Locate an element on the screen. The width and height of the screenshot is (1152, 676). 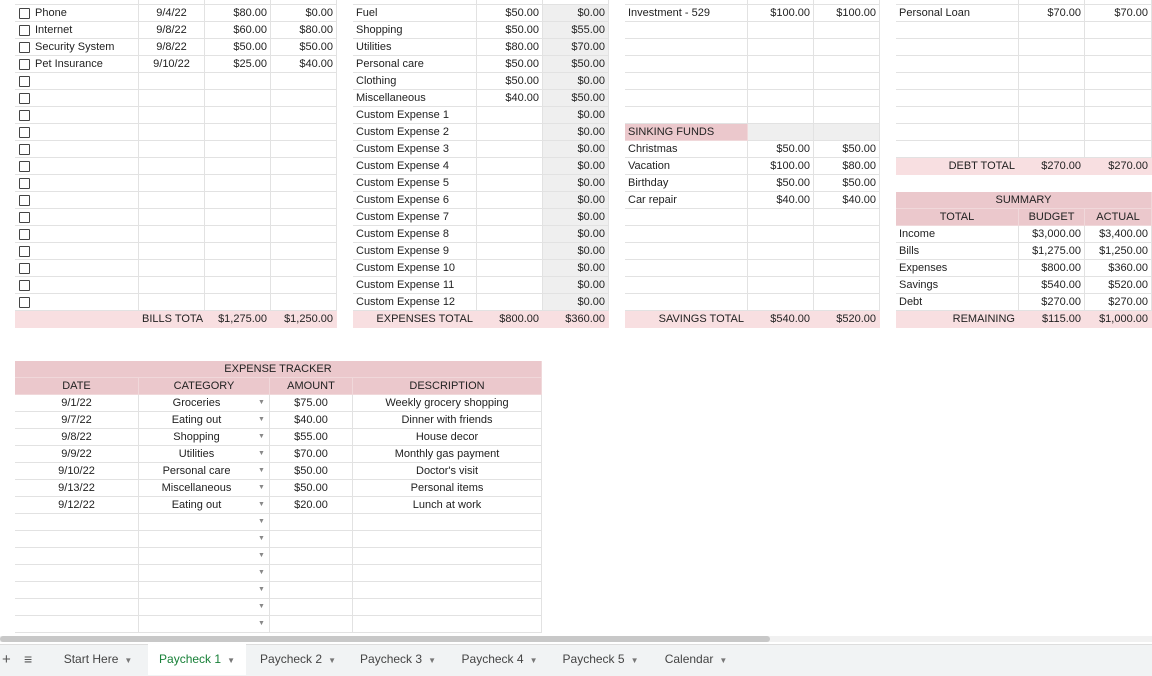
expense-budget-cell: $50.00 is located at coordinates (510, 30).